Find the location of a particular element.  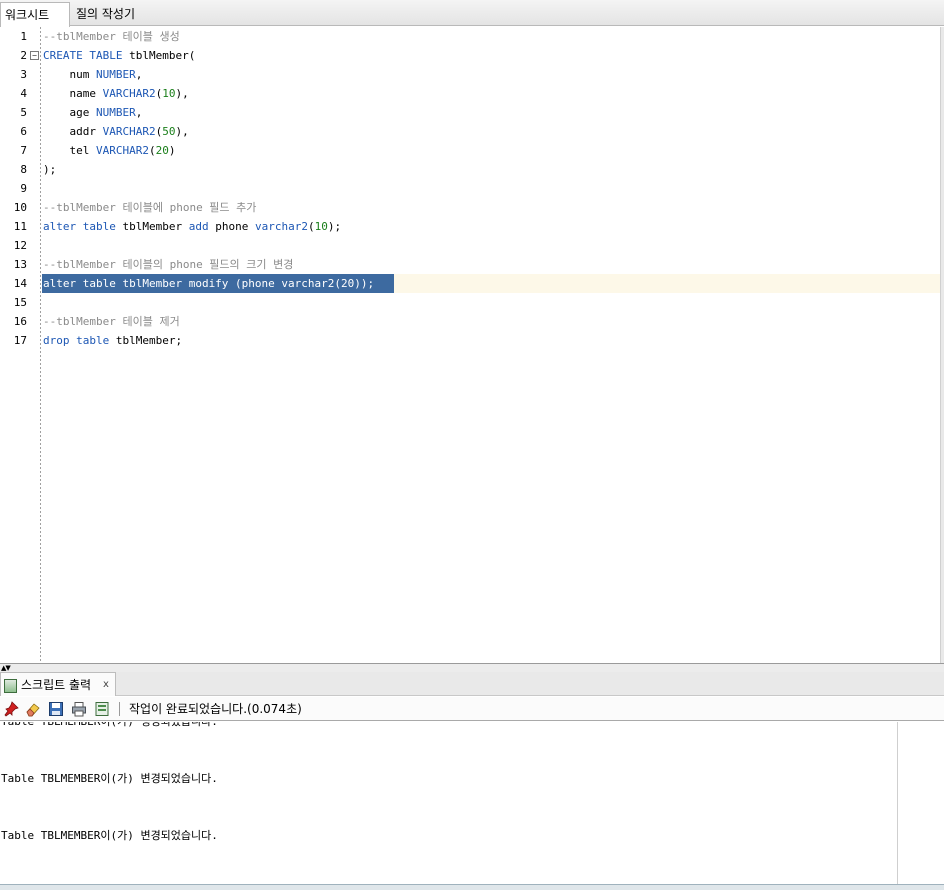

code-line: ); is located at coordinates (49, 169).